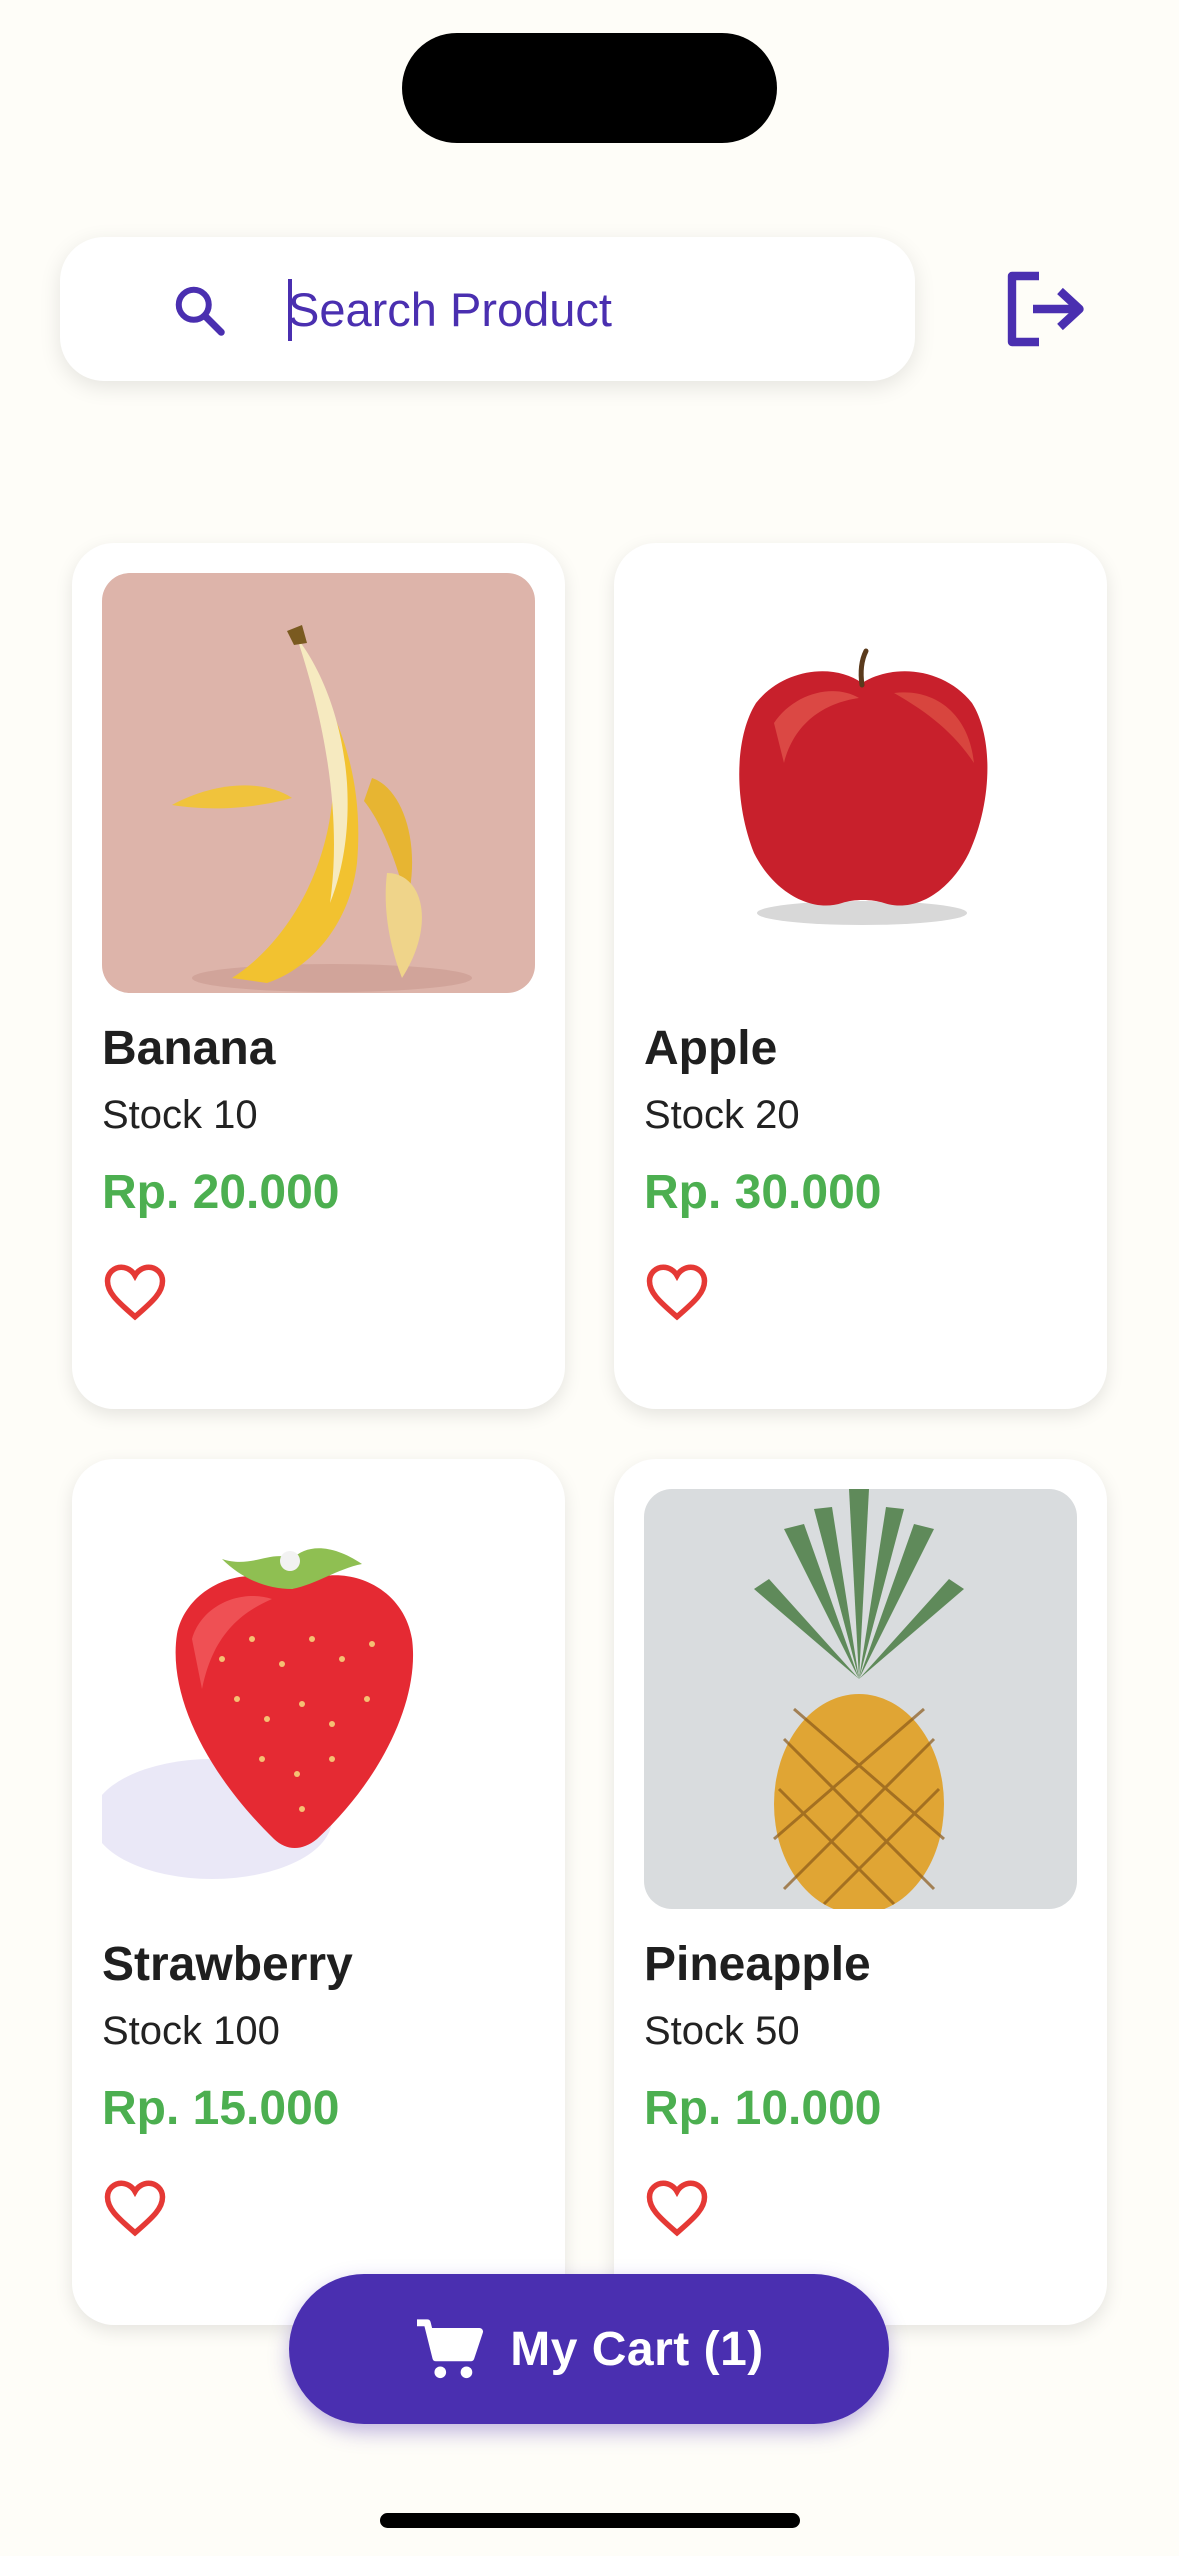 Image resolution: width=1179 pixels, height=2556 pixels. I want to click on product-card-pineapple: Pineapple Stock 50 Rp. 10.000, so click(860, 1892).